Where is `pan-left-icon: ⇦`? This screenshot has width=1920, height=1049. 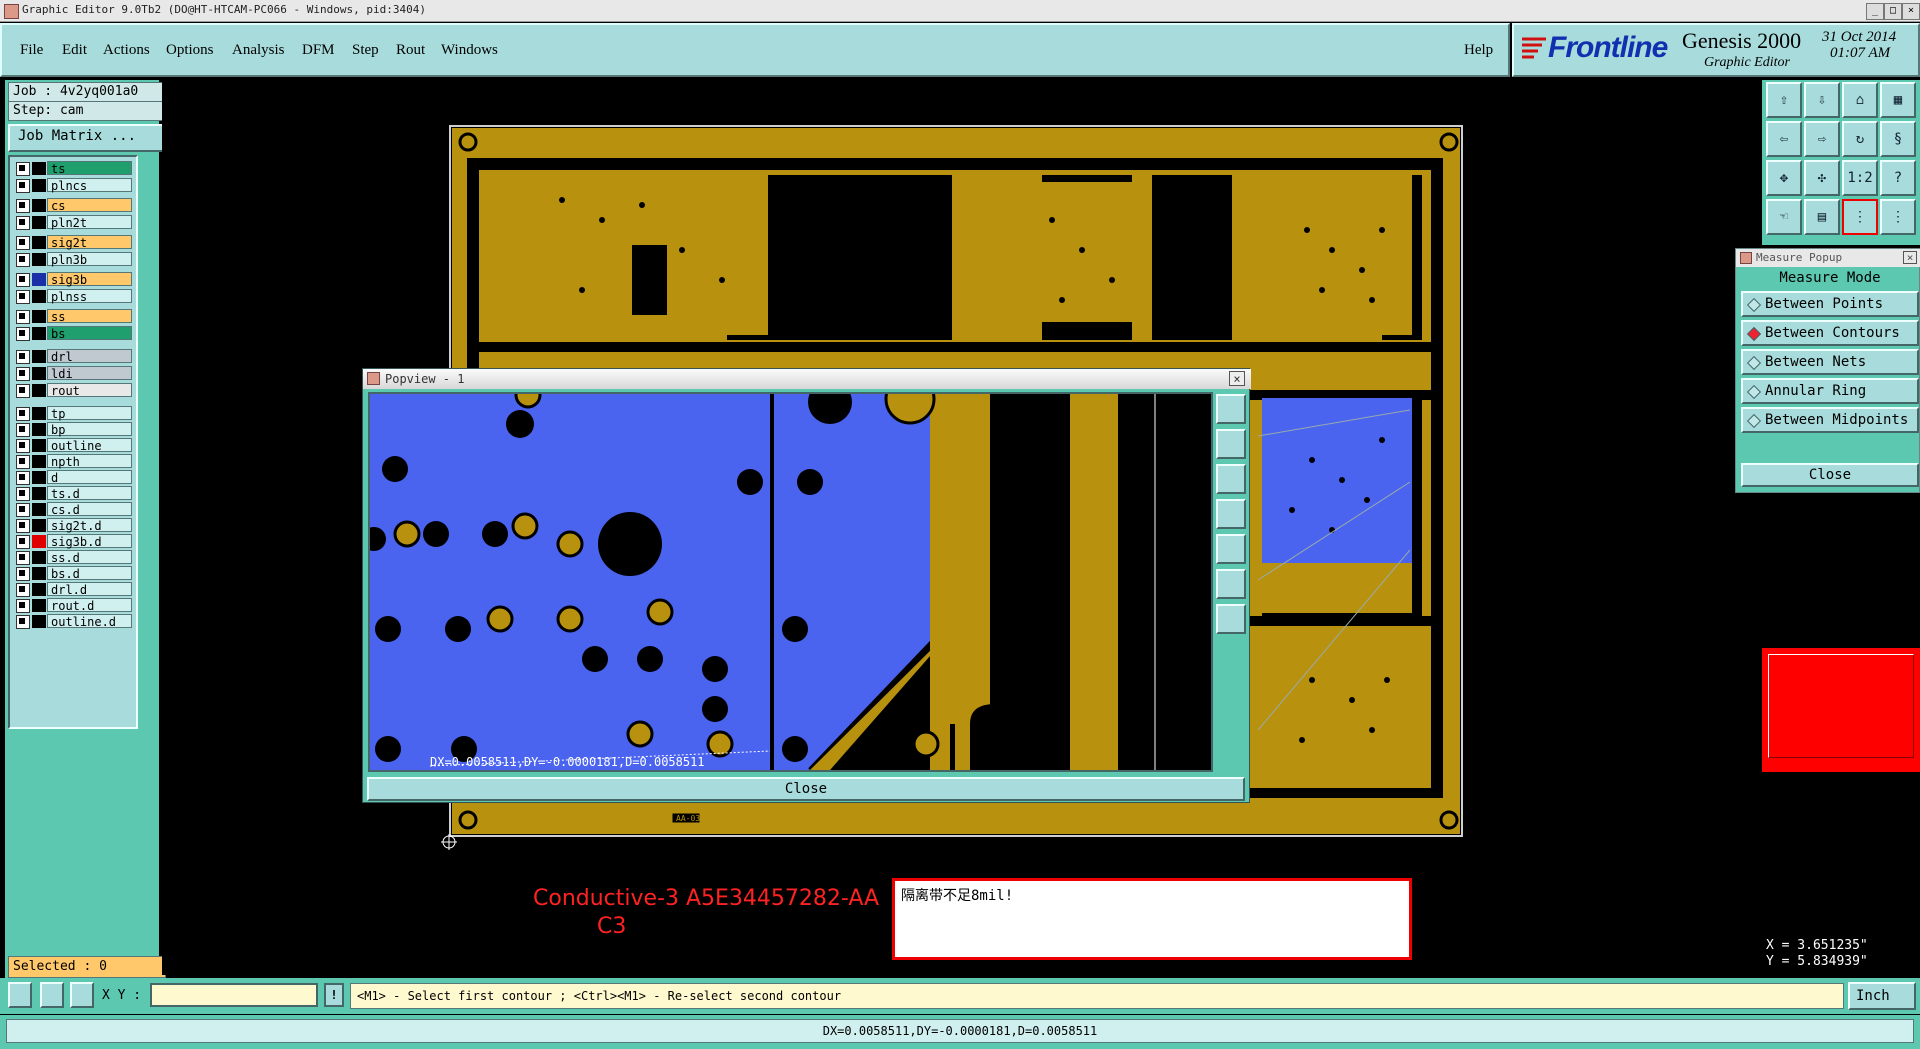
pan-left-icon: ⇦ is located at coordinates (1784, 139).